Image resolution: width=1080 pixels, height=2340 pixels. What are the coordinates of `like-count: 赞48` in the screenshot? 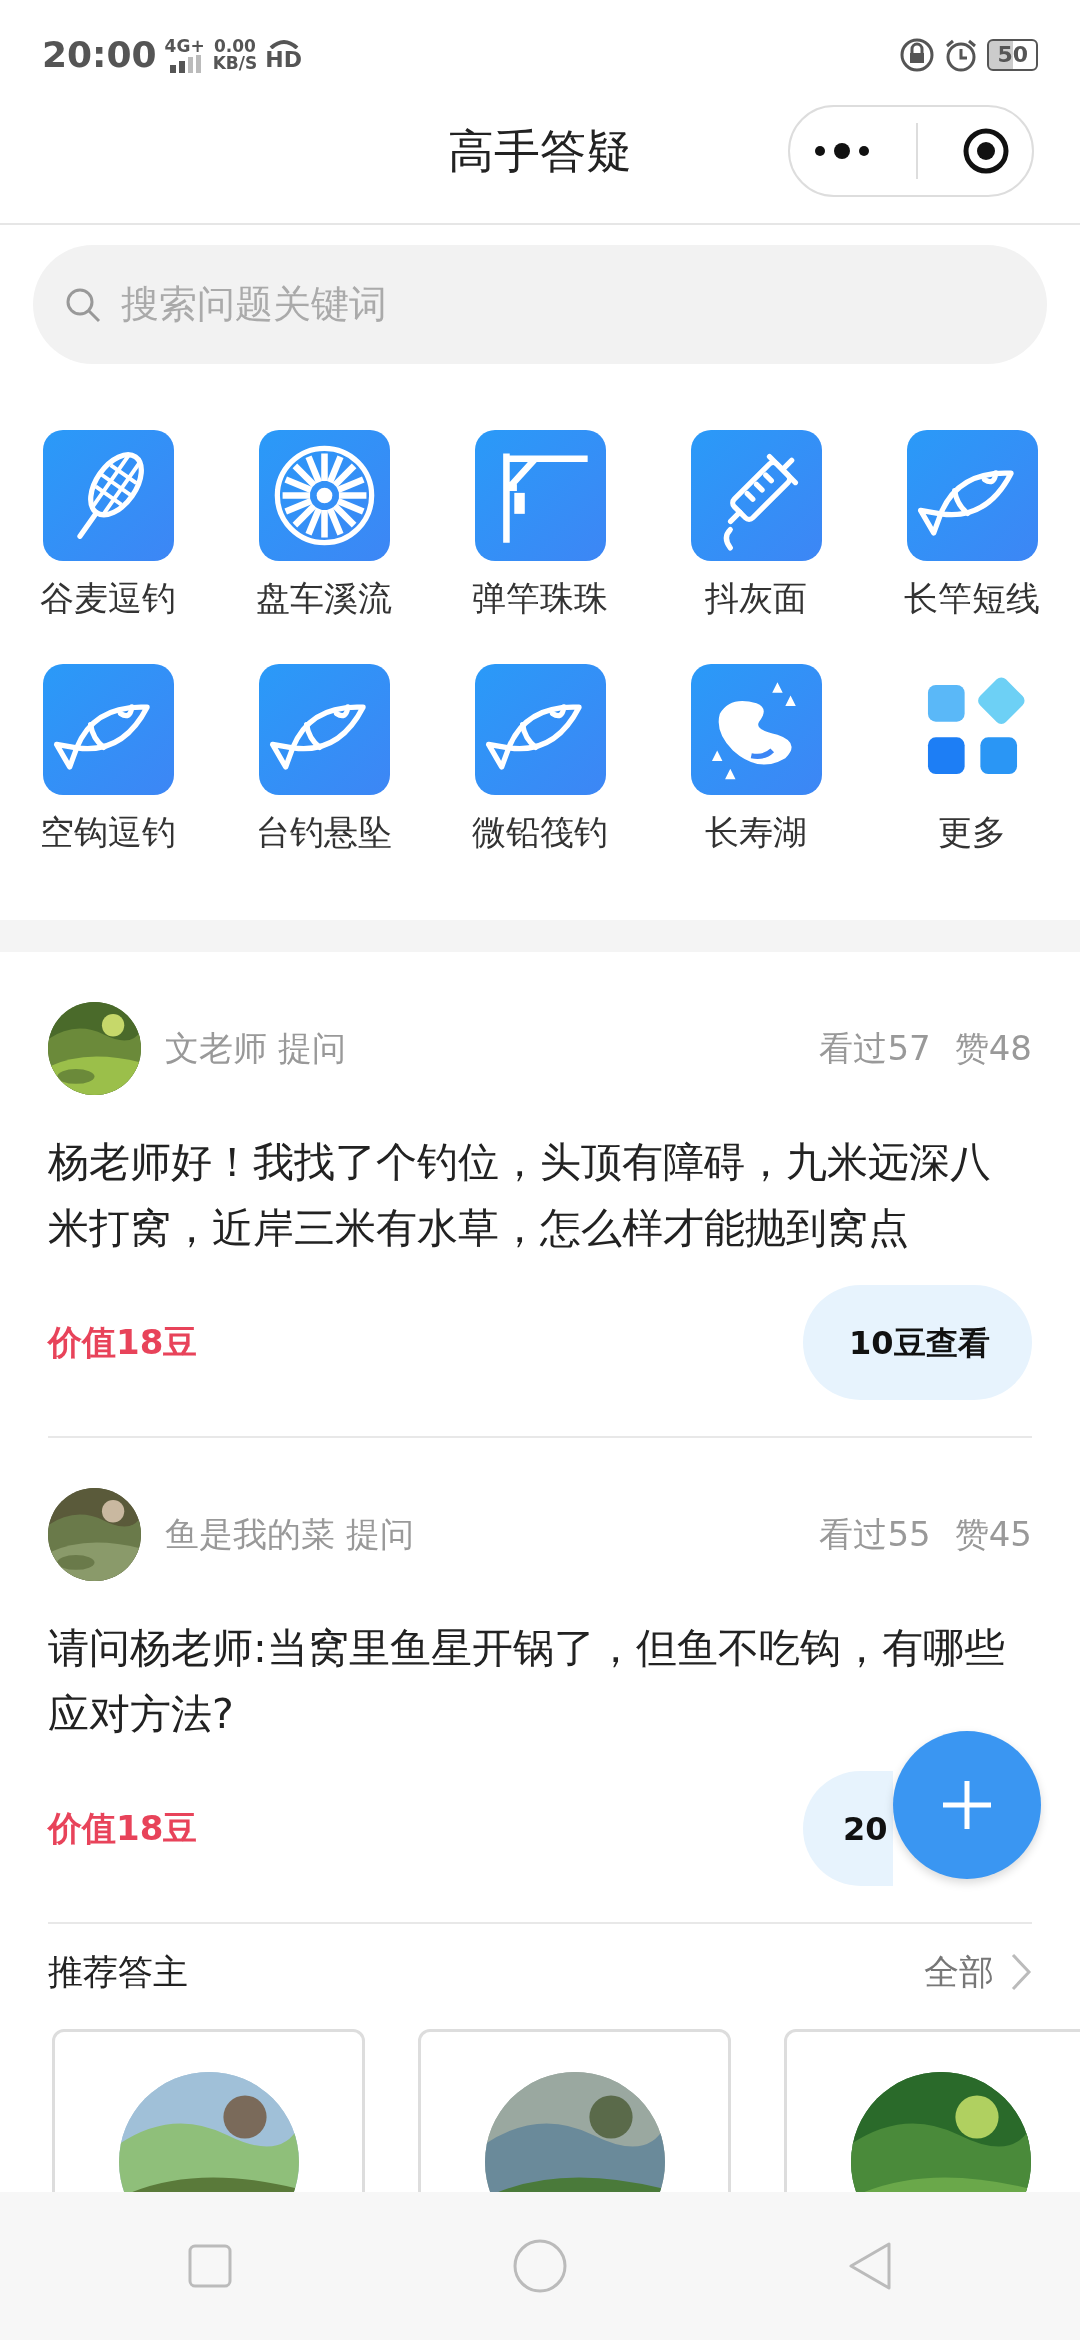 It's located at (993, 1048).